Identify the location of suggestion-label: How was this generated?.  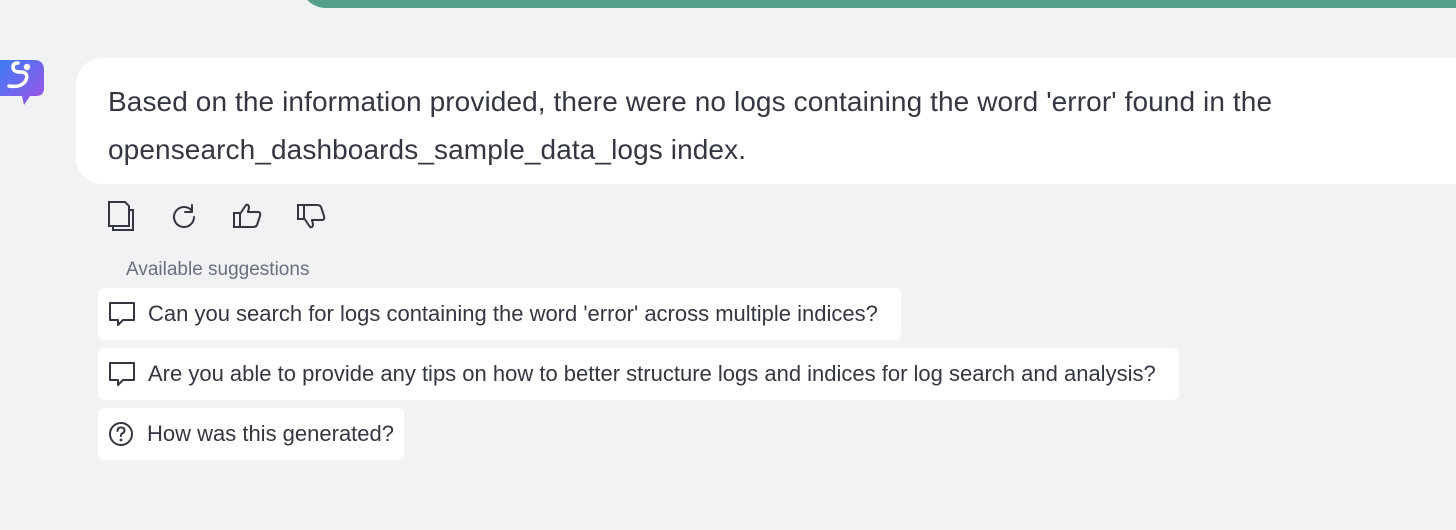
(270, 433).